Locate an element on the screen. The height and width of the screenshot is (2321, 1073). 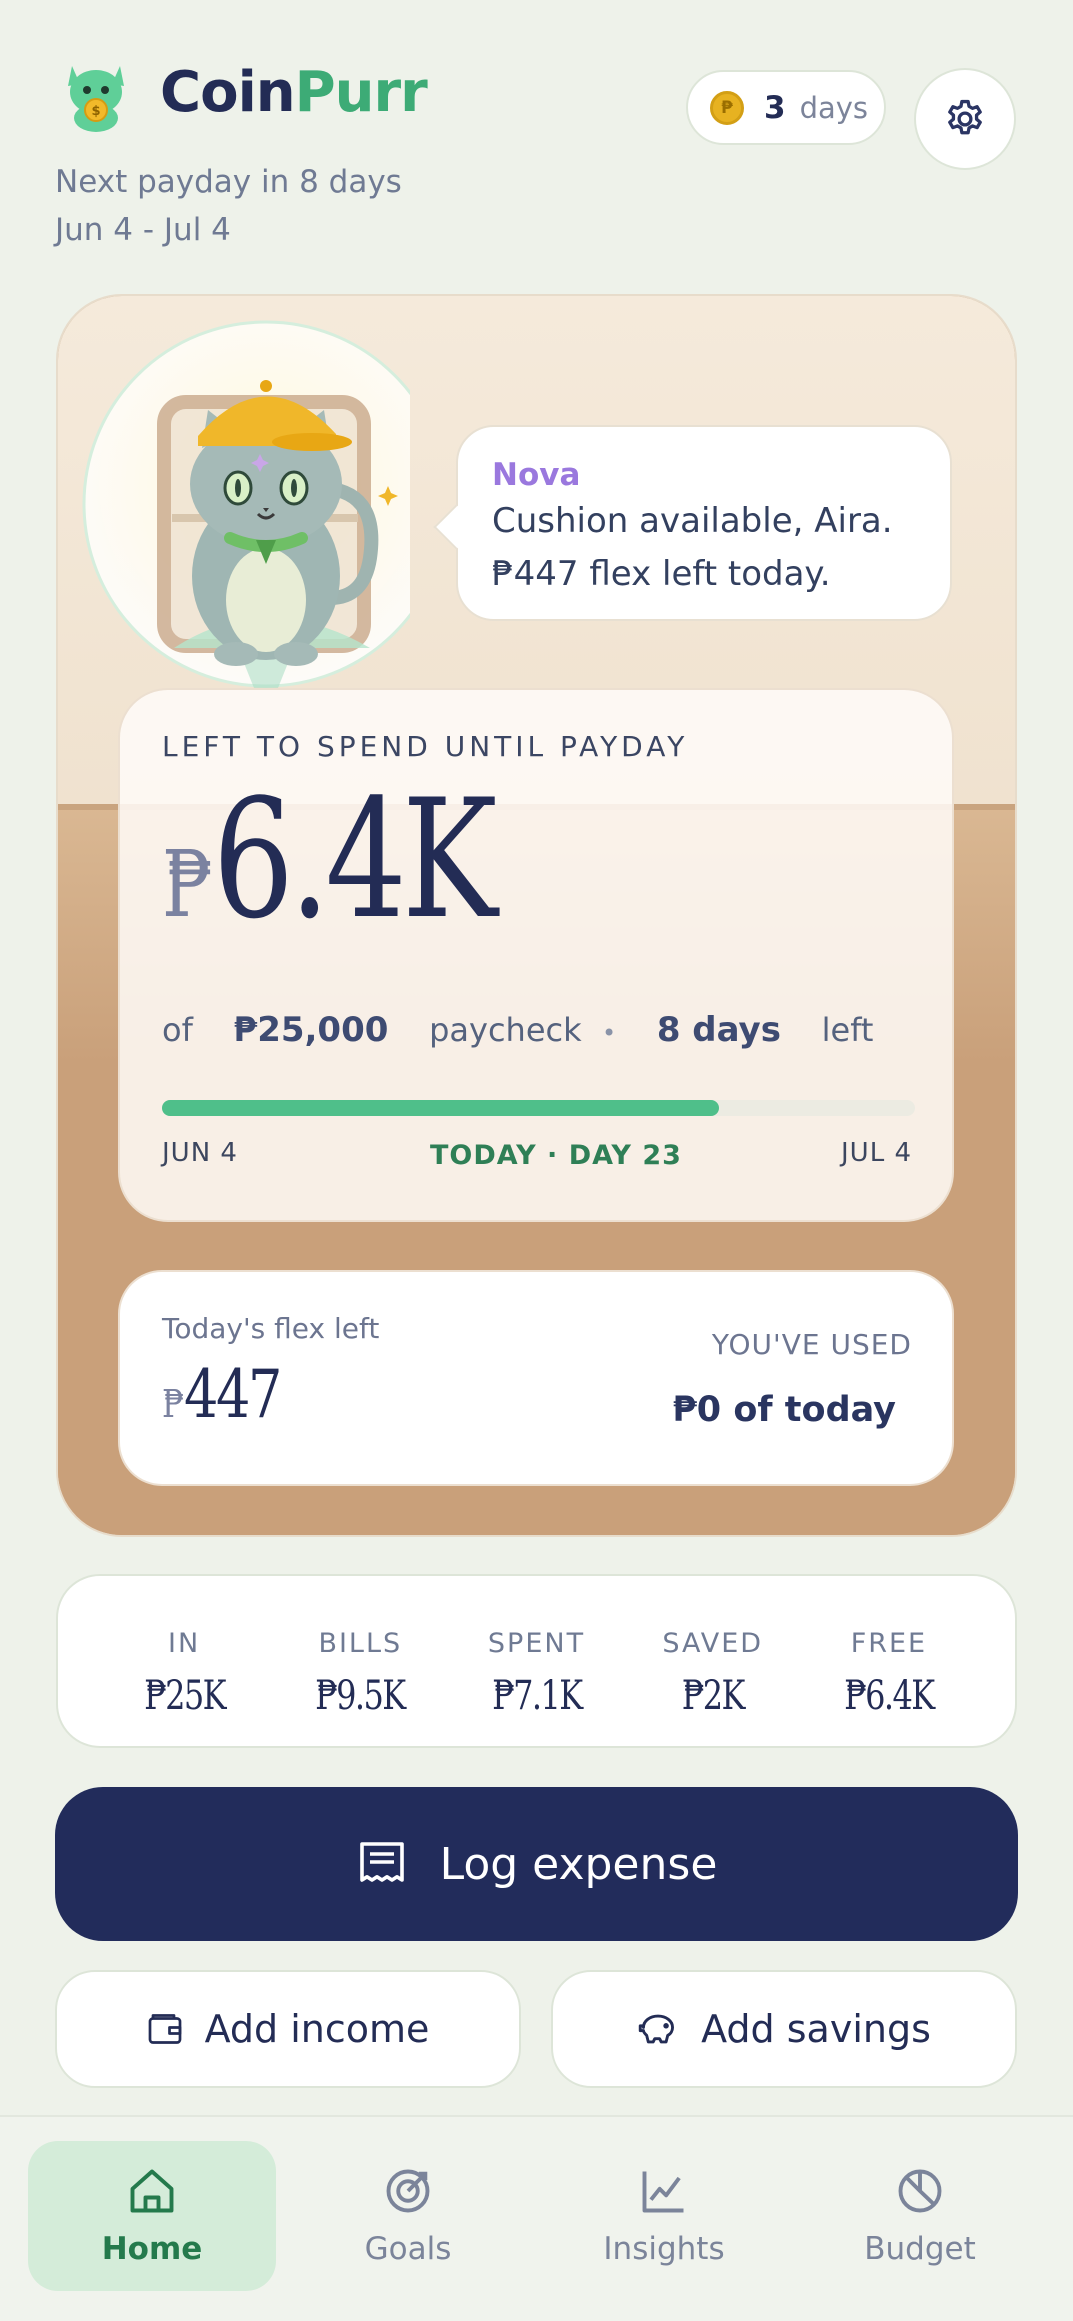
flex-label: Today's flex left is located at coordinates (271, 1328).